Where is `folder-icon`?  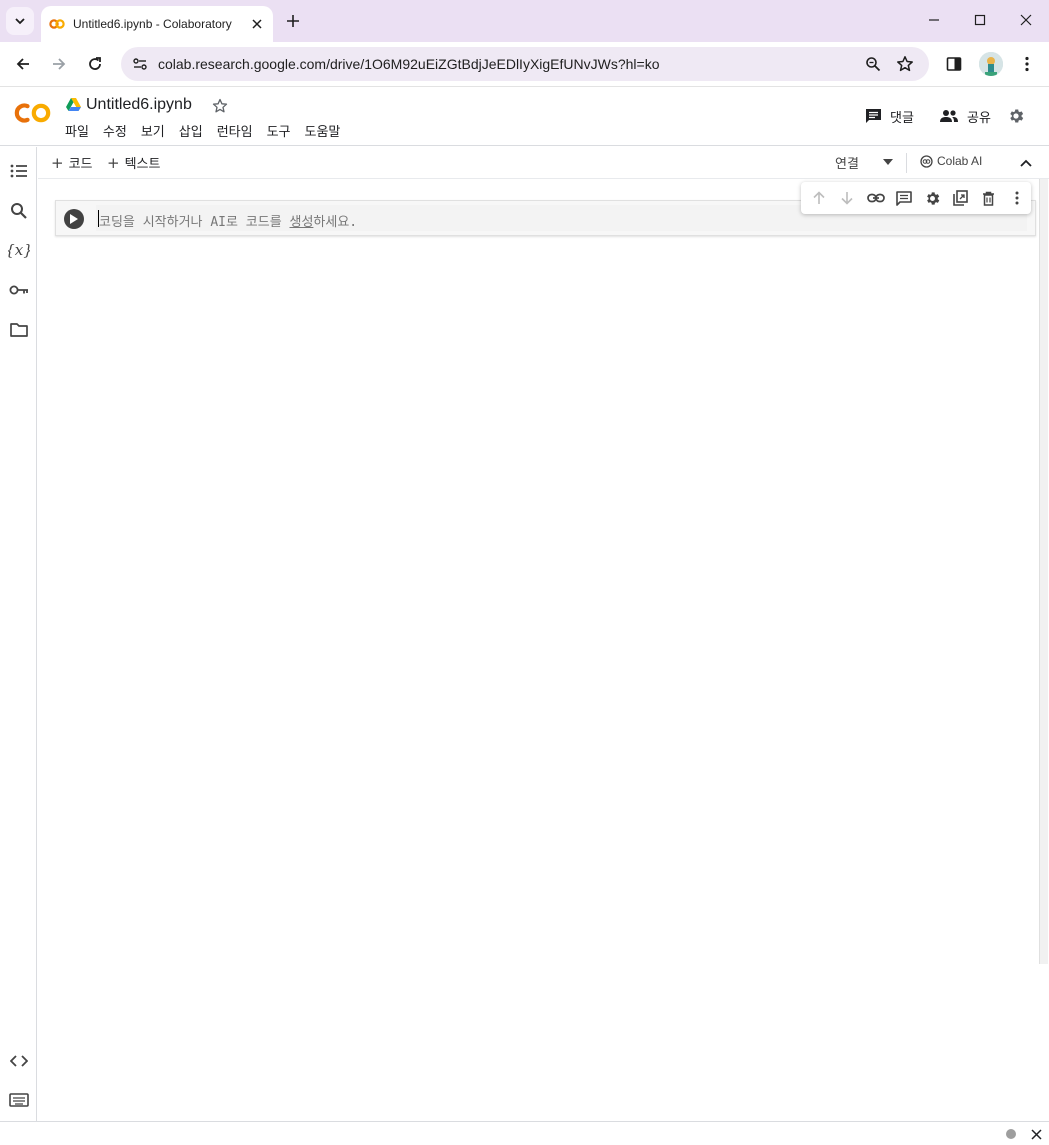 folder-icon is located at coordinates (19, 329).